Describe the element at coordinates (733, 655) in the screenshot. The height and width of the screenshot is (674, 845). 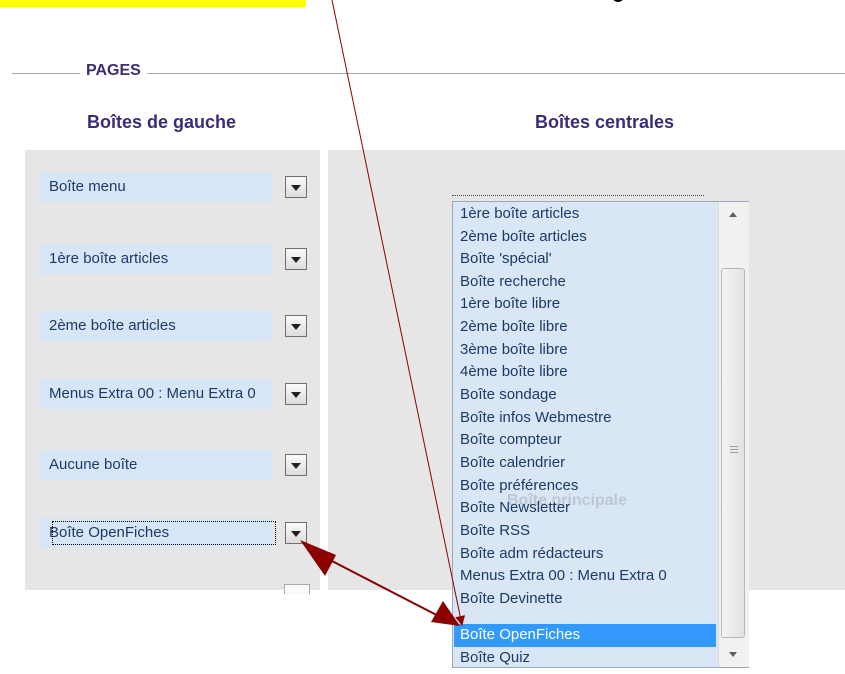
I see `scroll-down-icon` at that location.